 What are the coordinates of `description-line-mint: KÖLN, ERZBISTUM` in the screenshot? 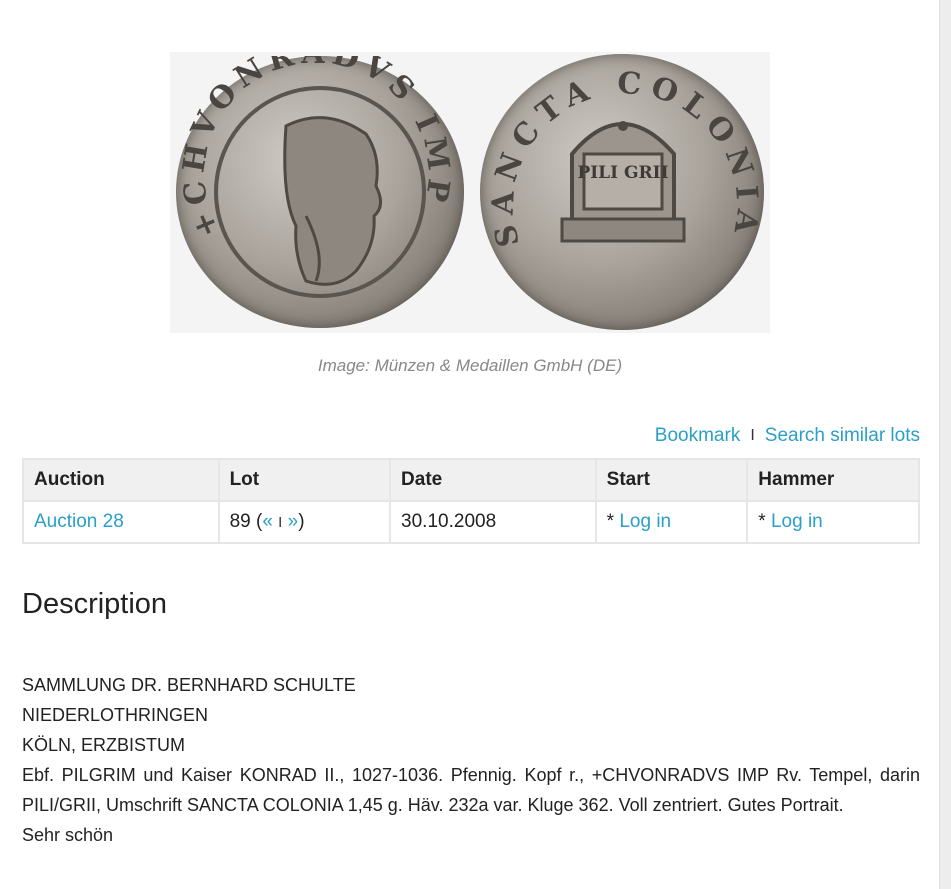 It's located at (104, 745).